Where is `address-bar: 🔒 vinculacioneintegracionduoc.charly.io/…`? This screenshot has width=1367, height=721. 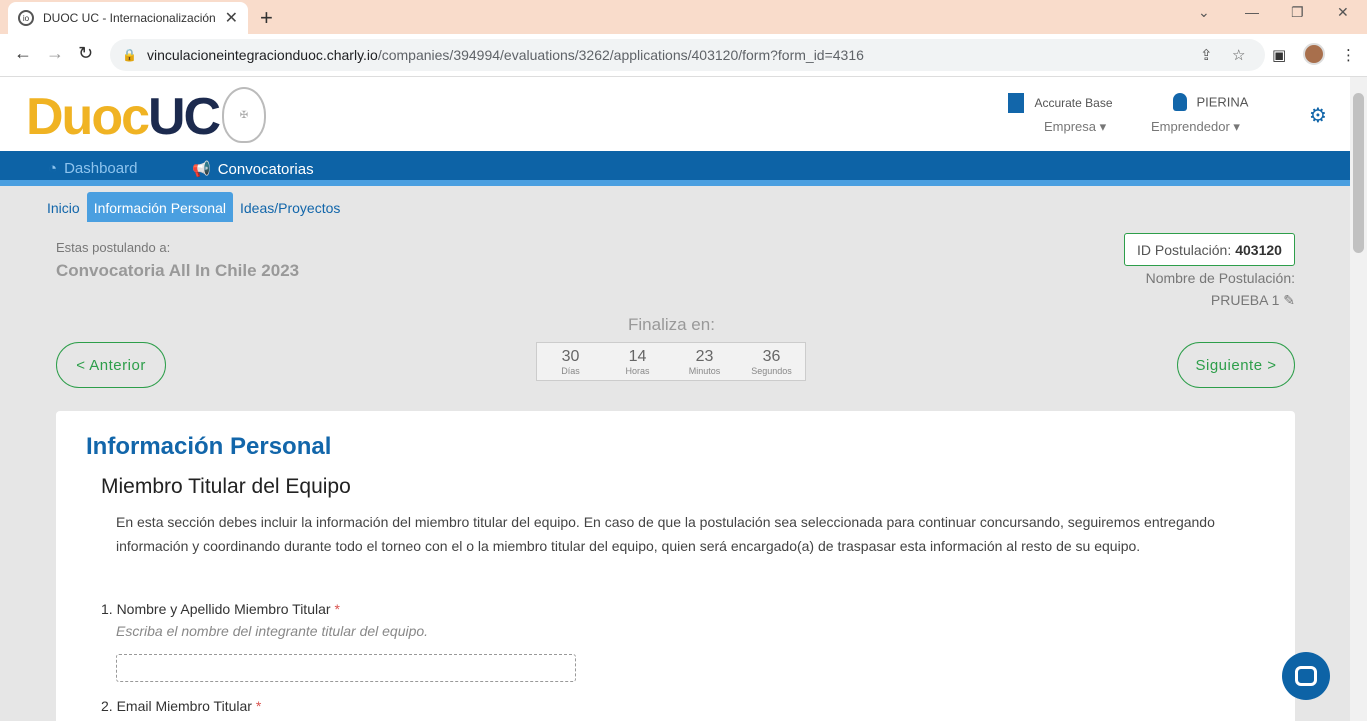 address-bar: 🔒 vinculacioneintegracionduoc.charly.io/… is located at coordinates (687, 55).